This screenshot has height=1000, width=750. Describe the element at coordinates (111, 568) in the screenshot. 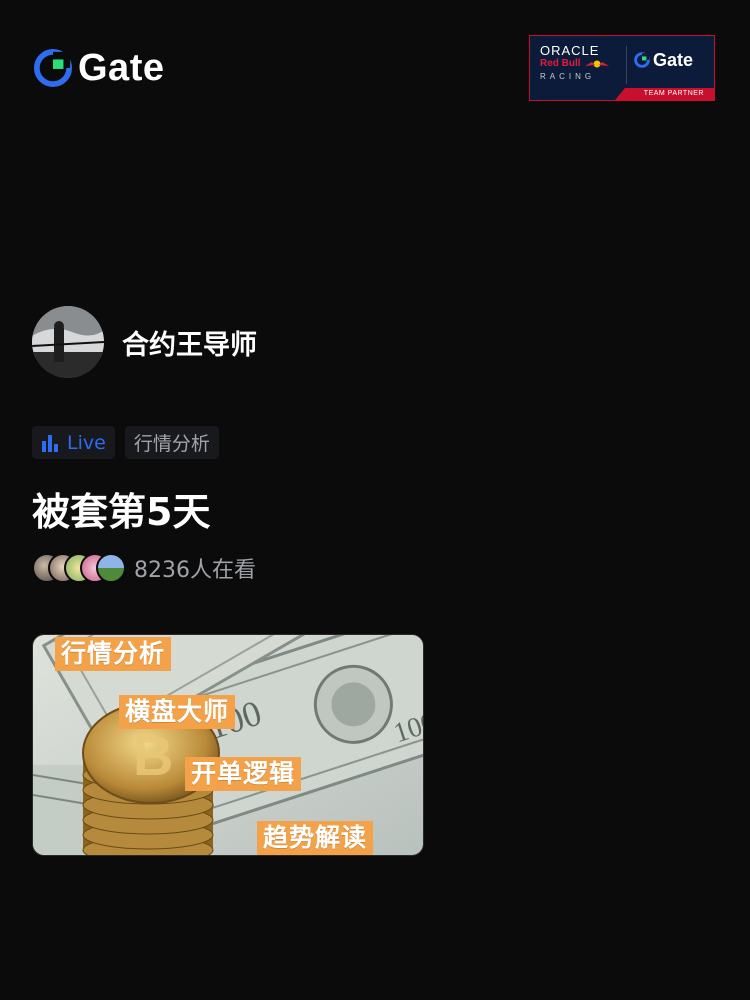

I see `viewer-avatar` at that location.